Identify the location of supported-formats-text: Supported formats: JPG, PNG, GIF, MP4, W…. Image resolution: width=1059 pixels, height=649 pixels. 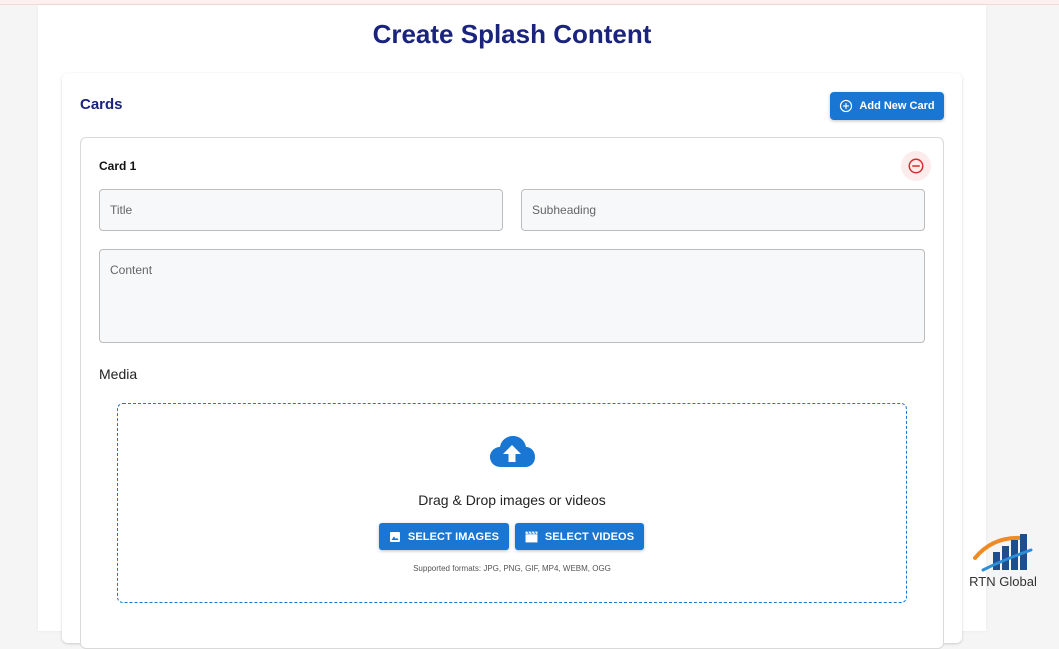
(512, 568).